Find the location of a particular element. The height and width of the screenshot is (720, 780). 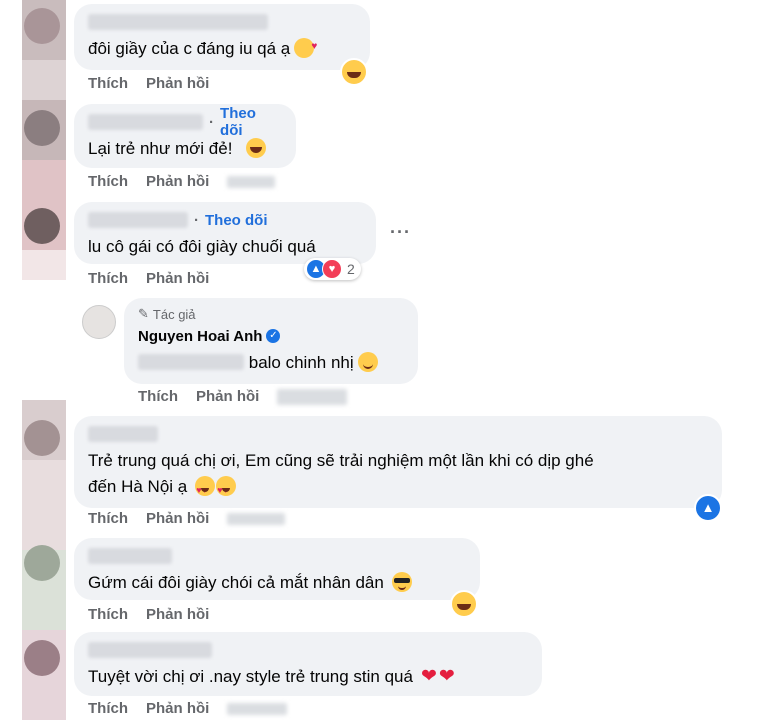

comment-text: Lại trẻ như mới đẻ! is located at coordinates (185, 149).